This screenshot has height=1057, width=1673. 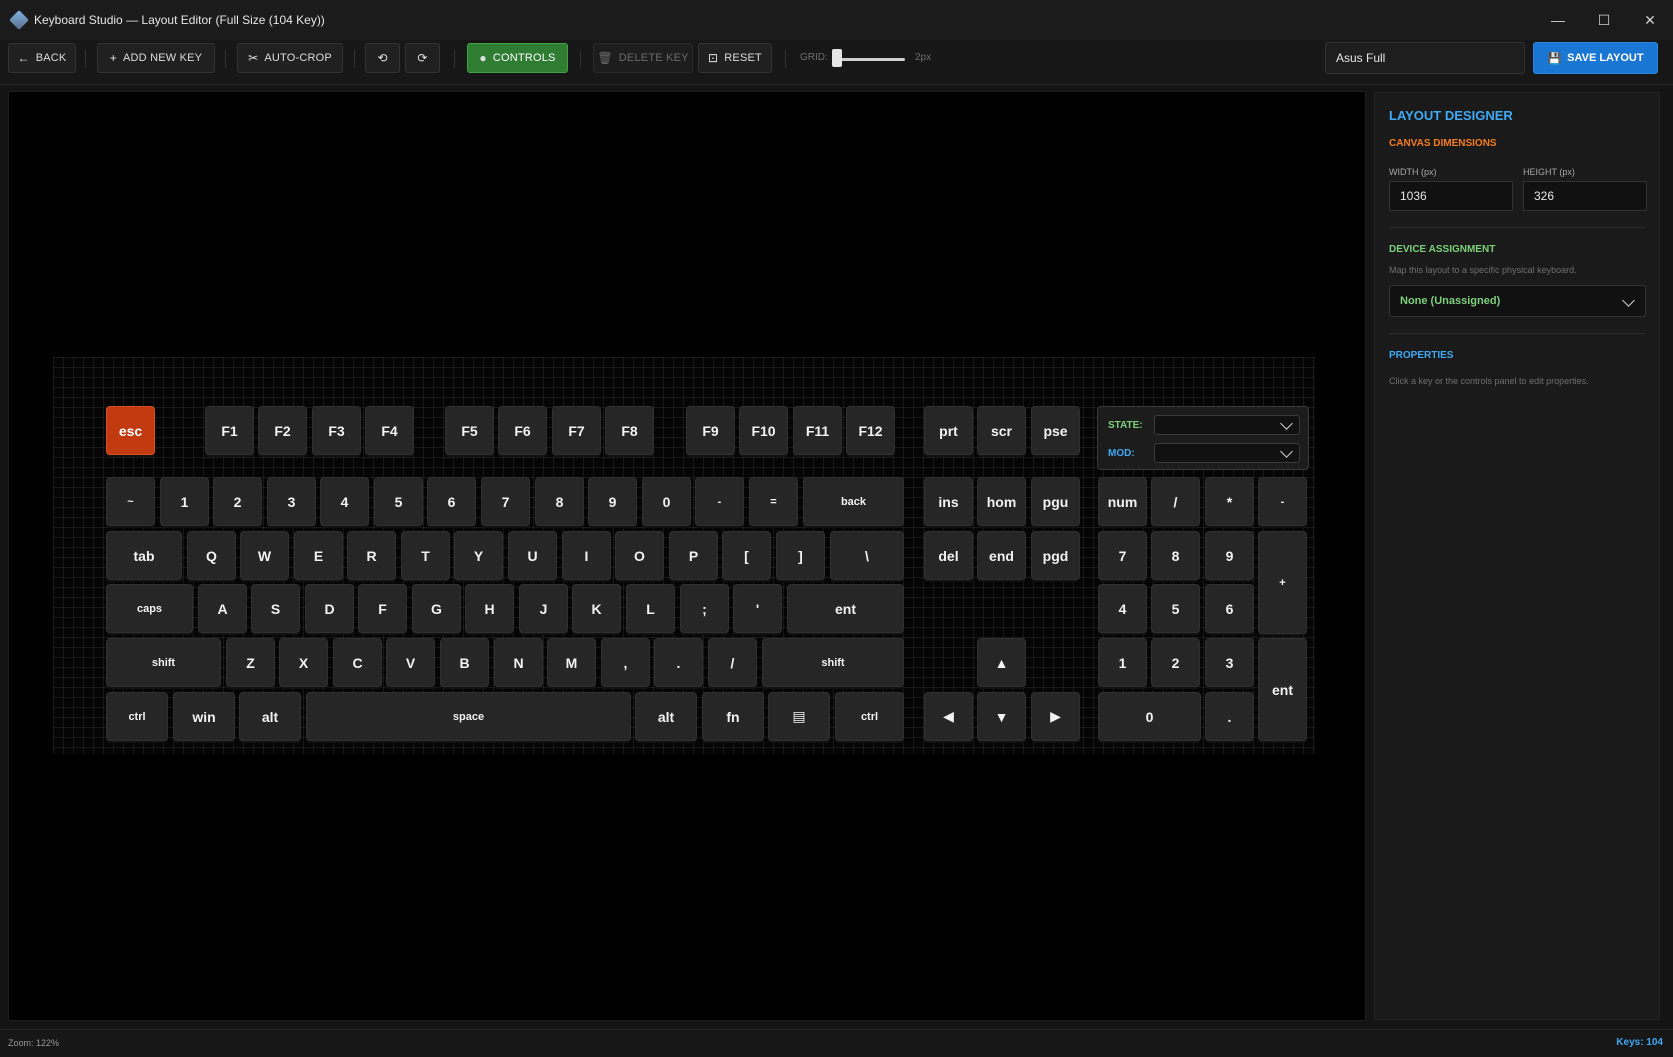 I want to click on key: pse, so click(x=1055, y=430).